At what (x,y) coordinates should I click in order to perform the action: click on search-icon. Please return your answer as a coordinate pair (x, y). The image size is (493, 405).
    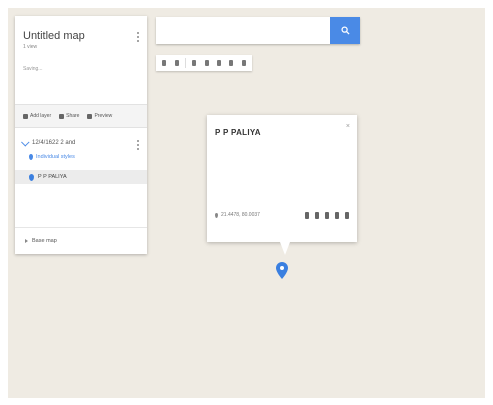
    Looking at the image, I should click on (345, 30).